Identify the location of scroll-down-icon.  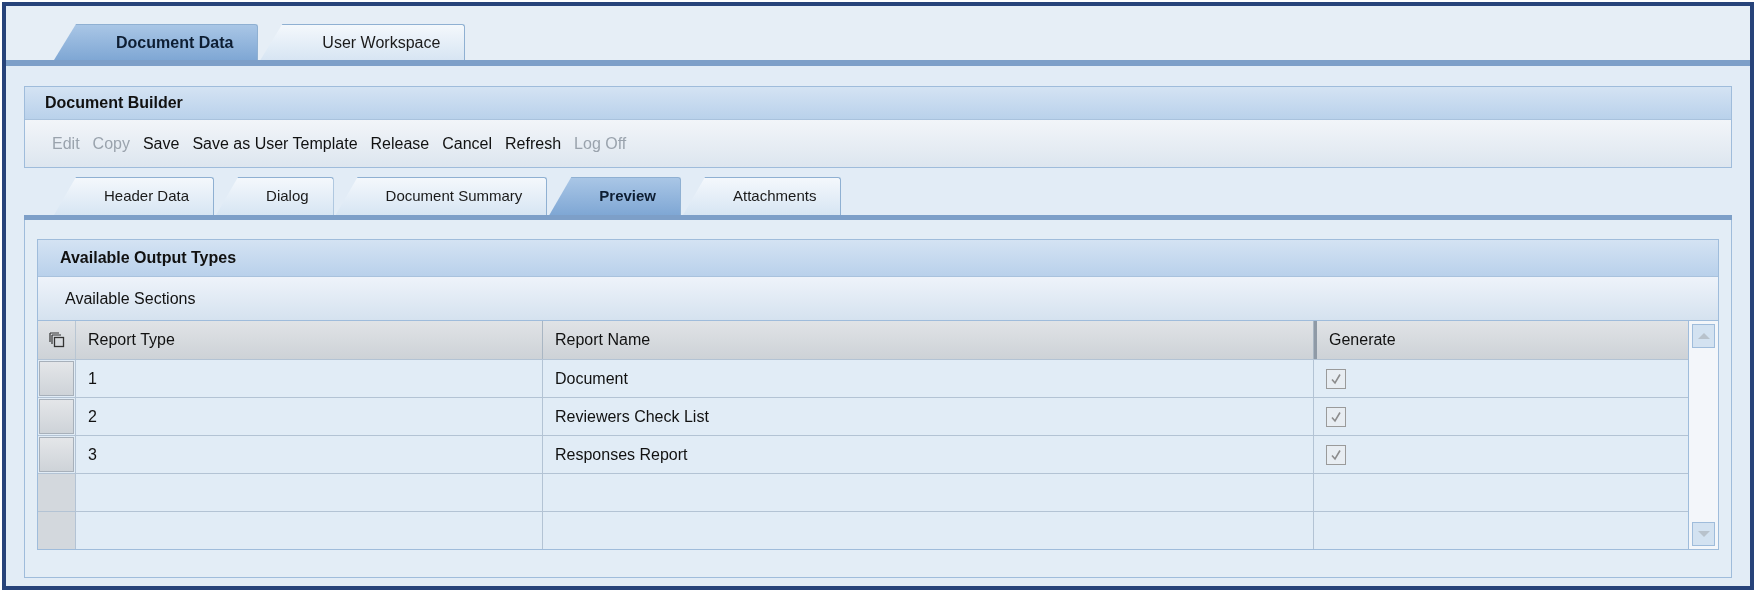
(1703, 534).